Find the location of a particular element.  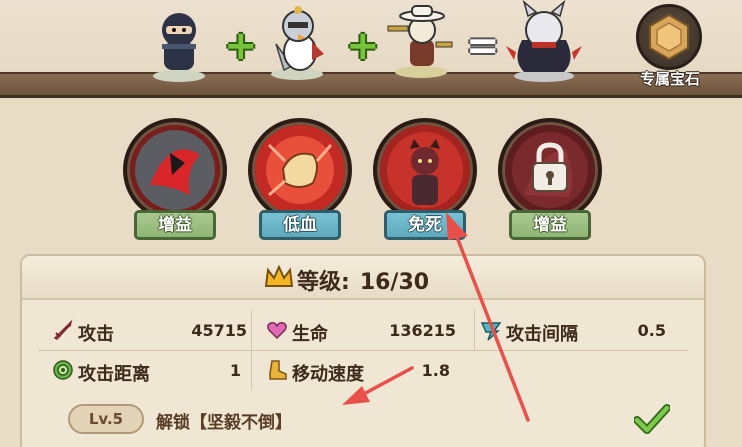

unlock-row: Lv.5 解锁【坚毅不倒】 is located at coordinates (363, 421).